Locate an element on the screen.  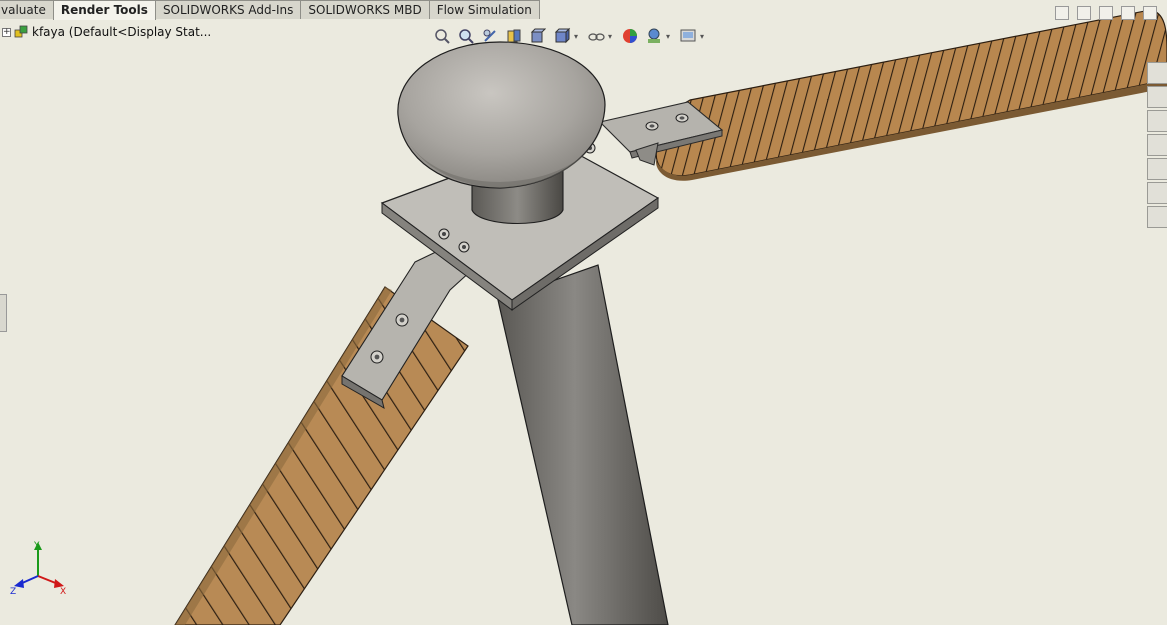
design-library-icon is located at coordinates (1157, 97).